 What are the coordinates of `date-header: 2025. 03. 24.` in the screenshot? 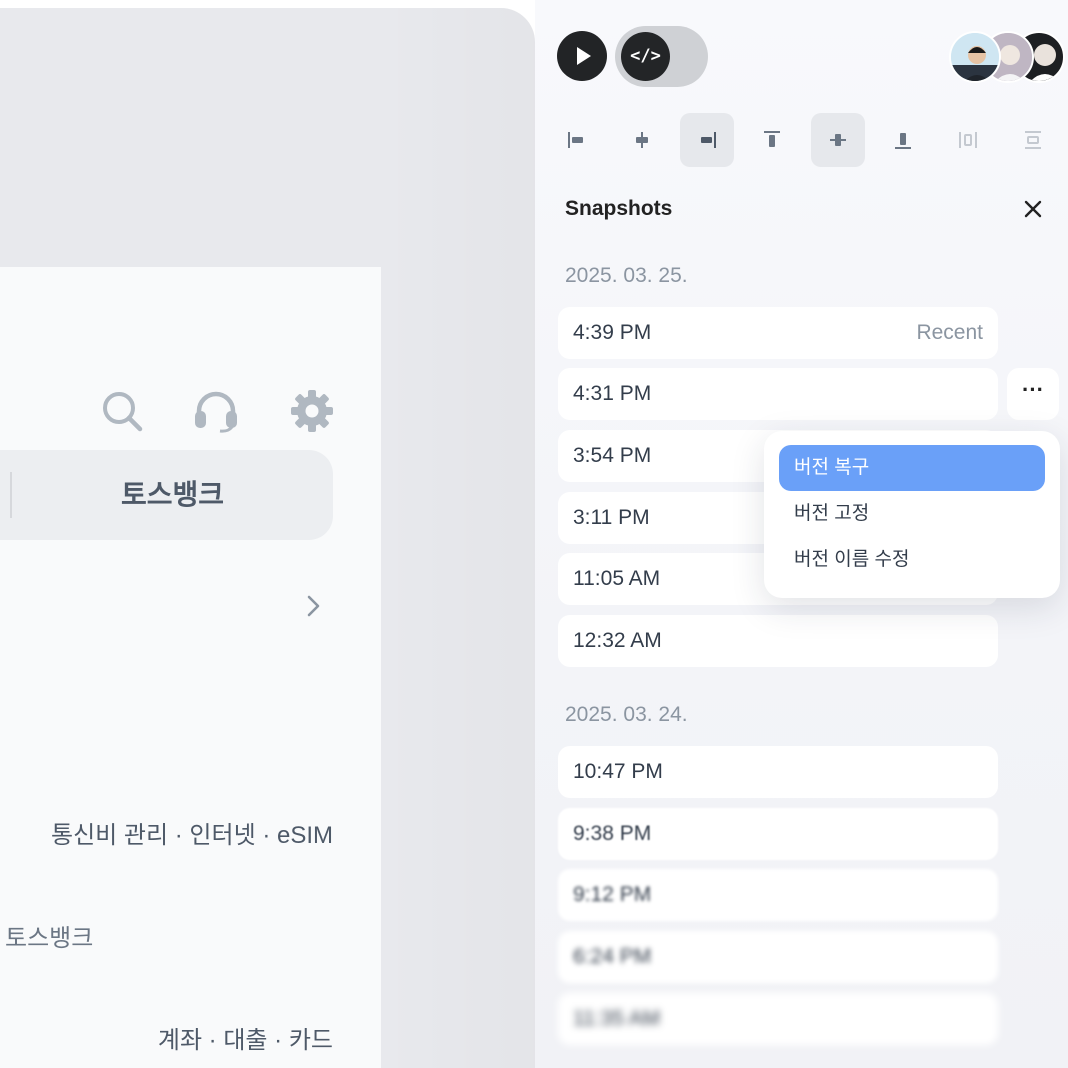 It's located at (626, 714).